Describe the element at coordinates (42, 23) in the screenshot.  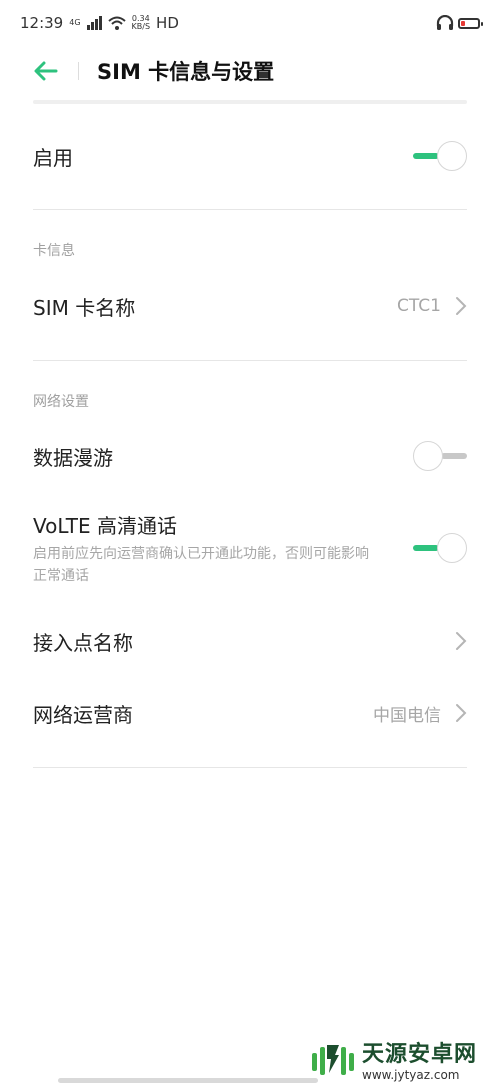
I see `status-time: 12:39` at that location.